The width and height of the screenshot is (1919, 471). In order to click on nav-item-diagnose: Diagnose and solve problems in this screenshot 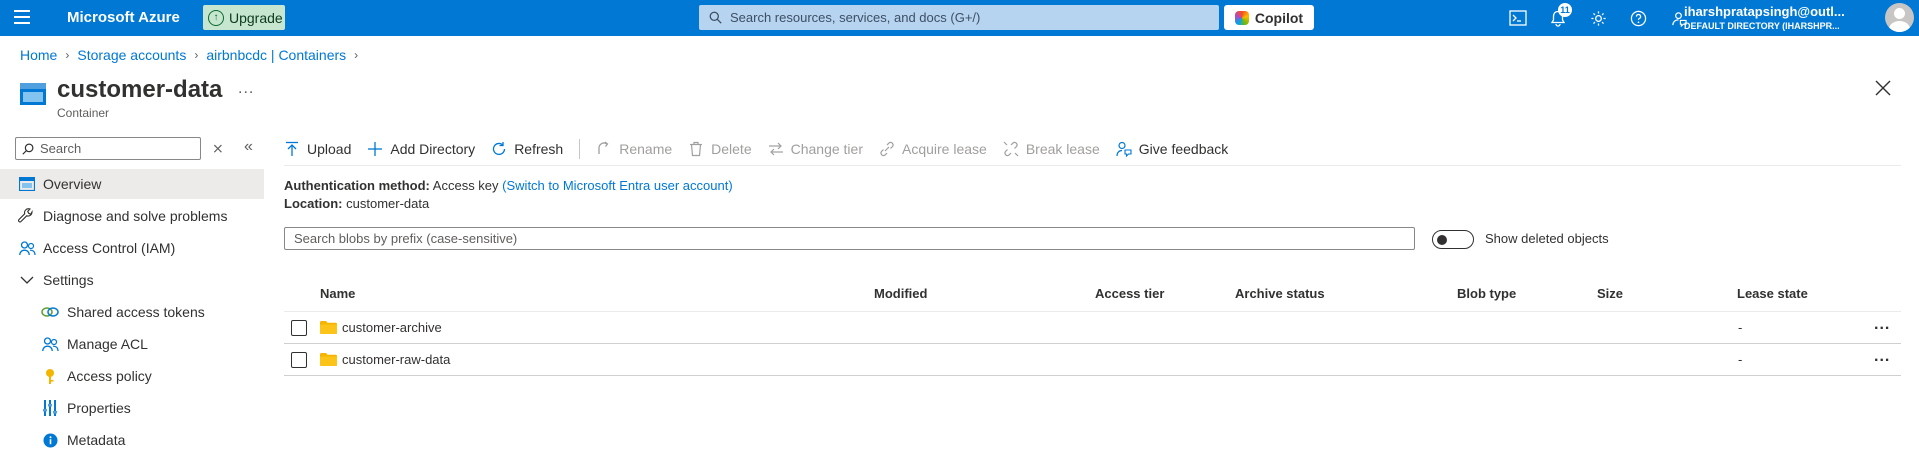, I will do `click(132, 216)`.